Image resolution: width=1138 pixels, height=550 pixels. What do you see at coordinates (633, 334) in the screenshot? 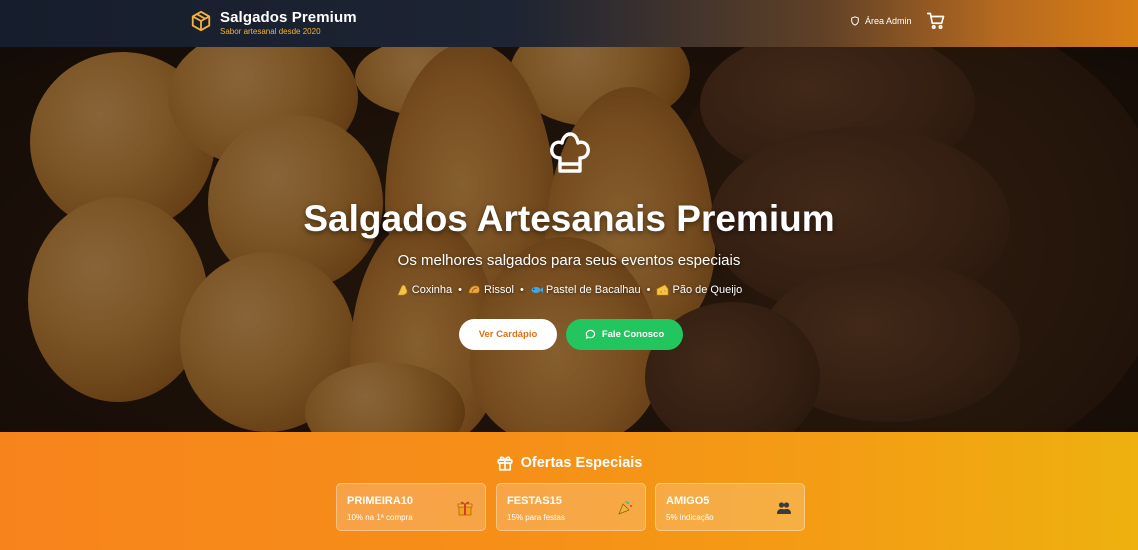
I see `contact-us-label: Fale Conosco` at bounding box center [633, 334].